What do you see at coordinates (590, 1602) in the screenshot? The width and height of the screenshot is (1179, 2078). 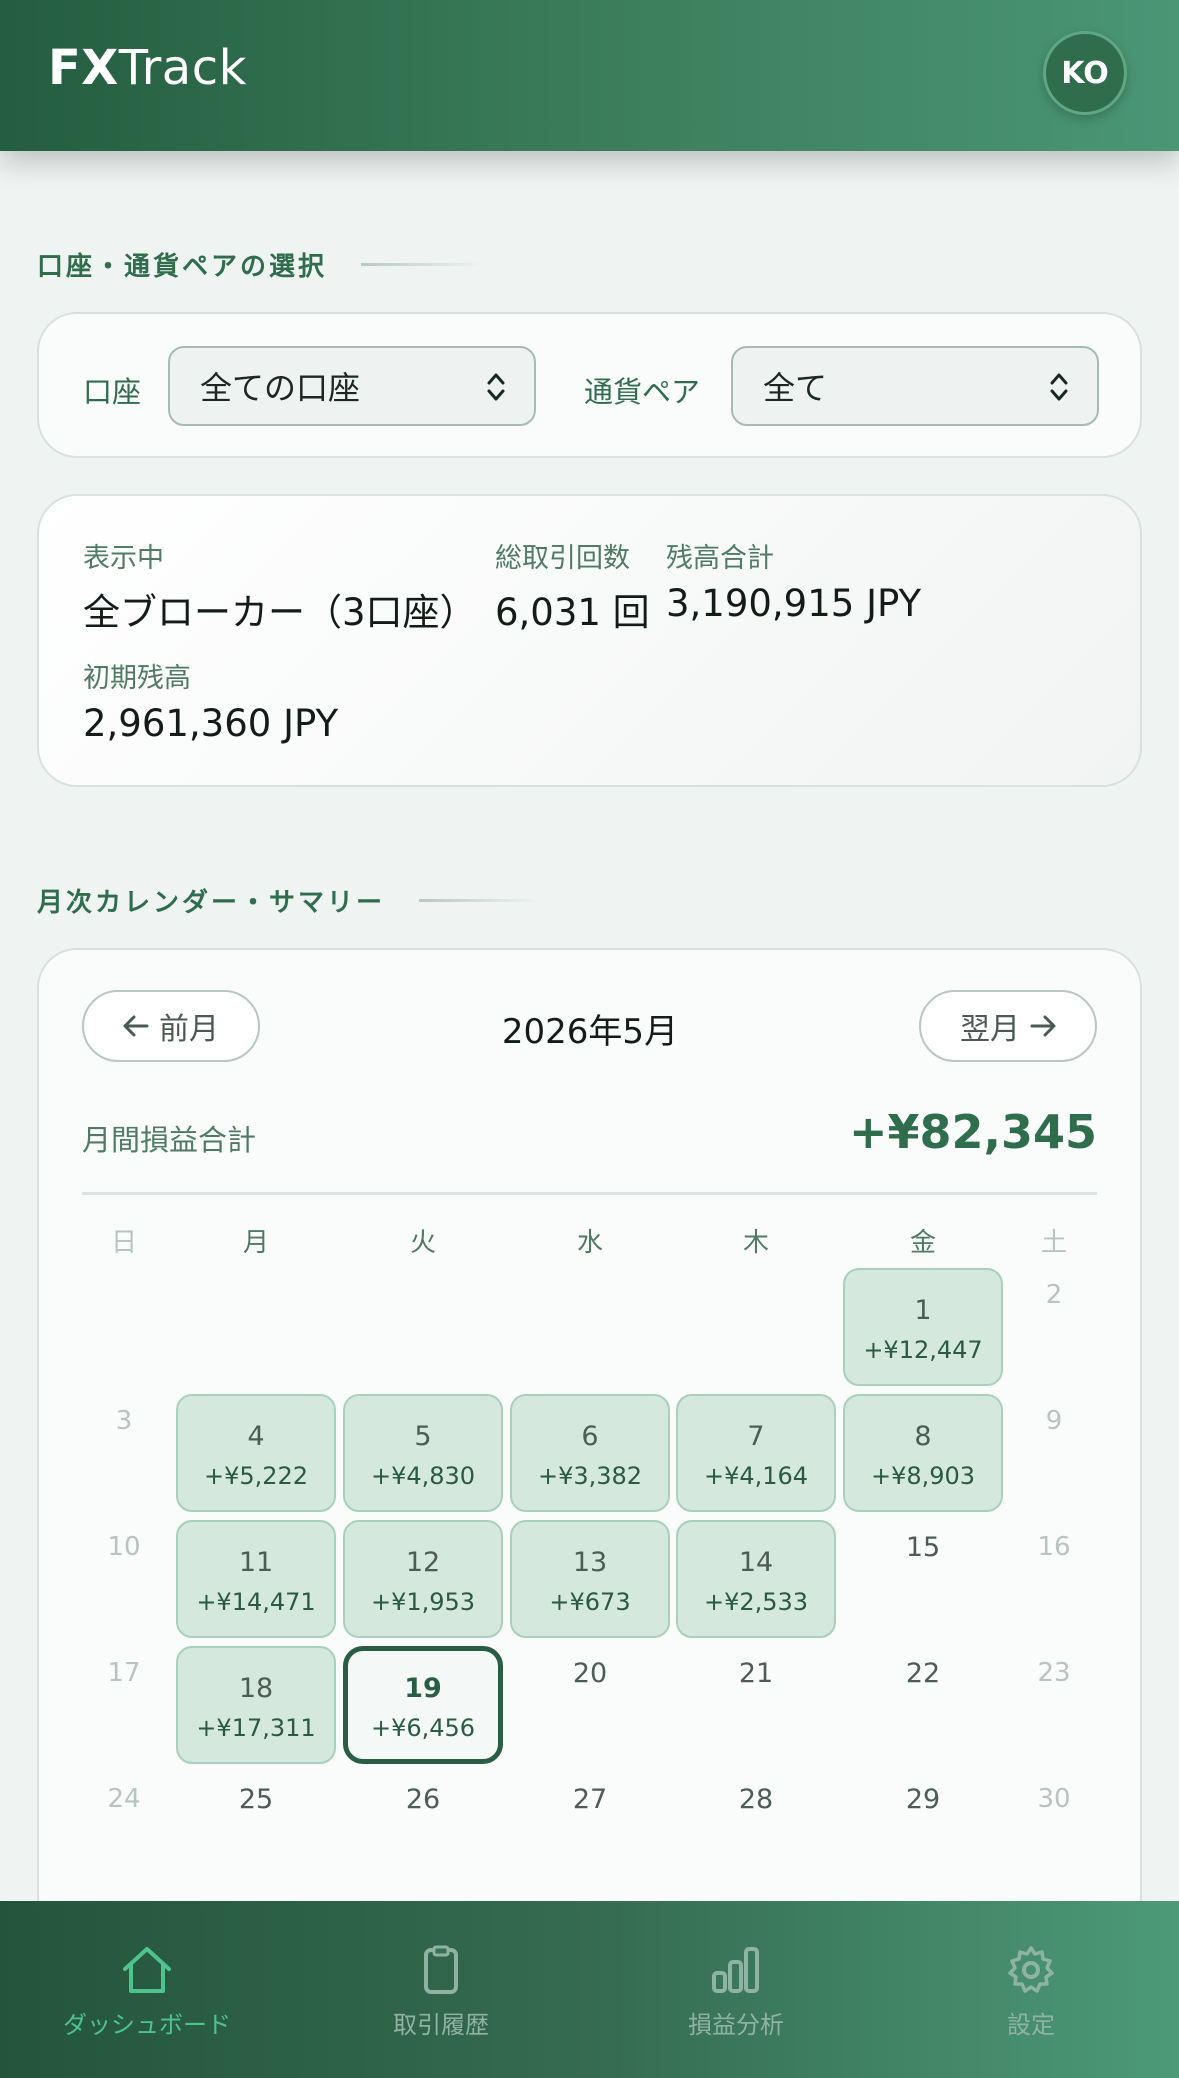 I see `day-pl-value: +¥673` at bounding box center [590, 1602].